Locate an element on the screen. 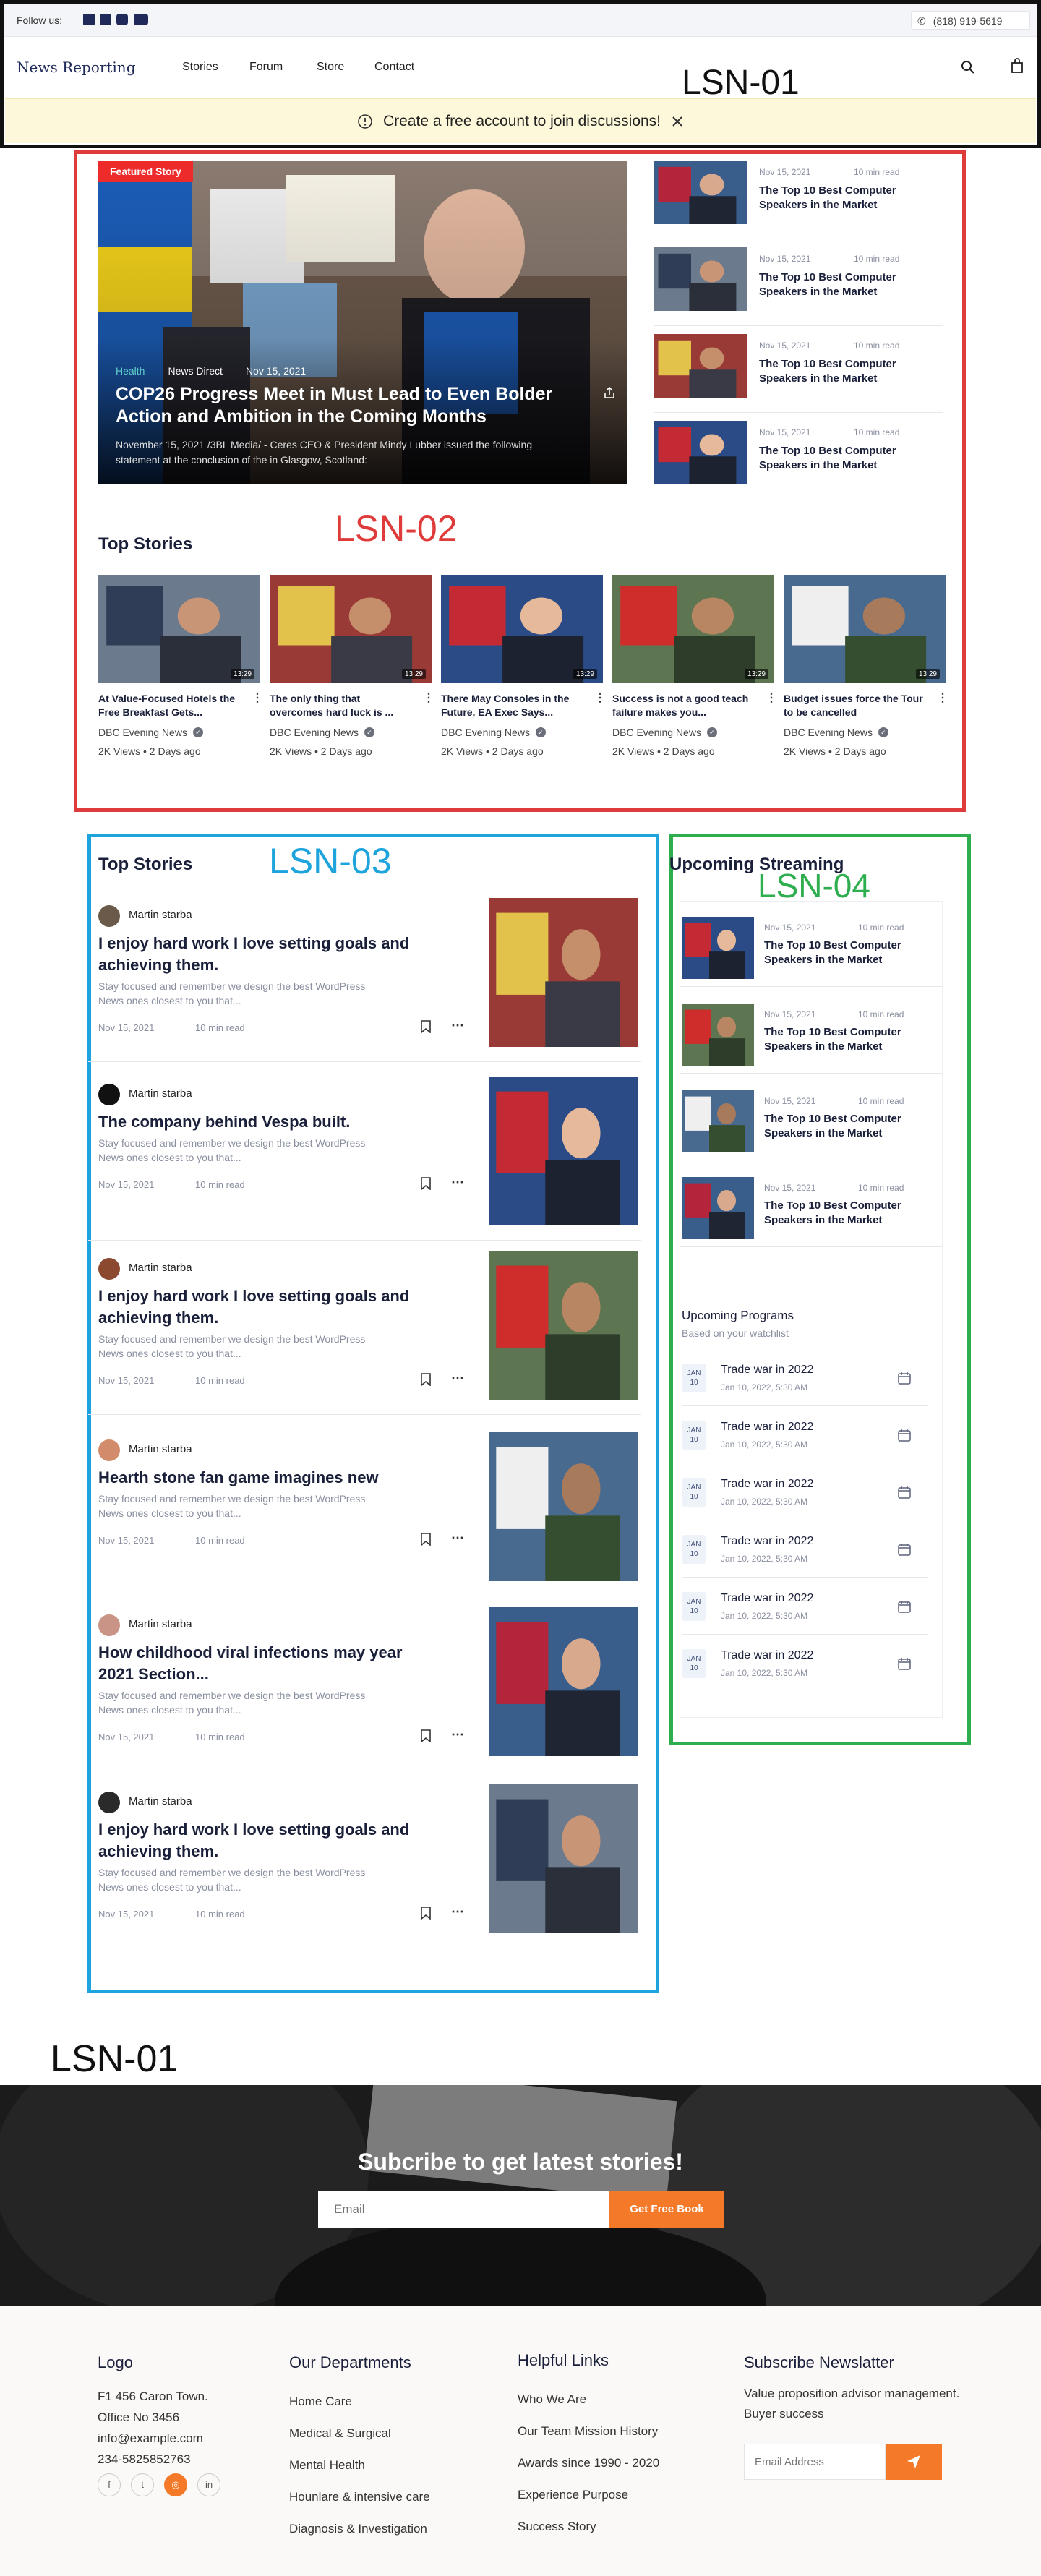 The width and height of the screenshot is (1041, 2576). share-icon is located at coordinates (609, 392).